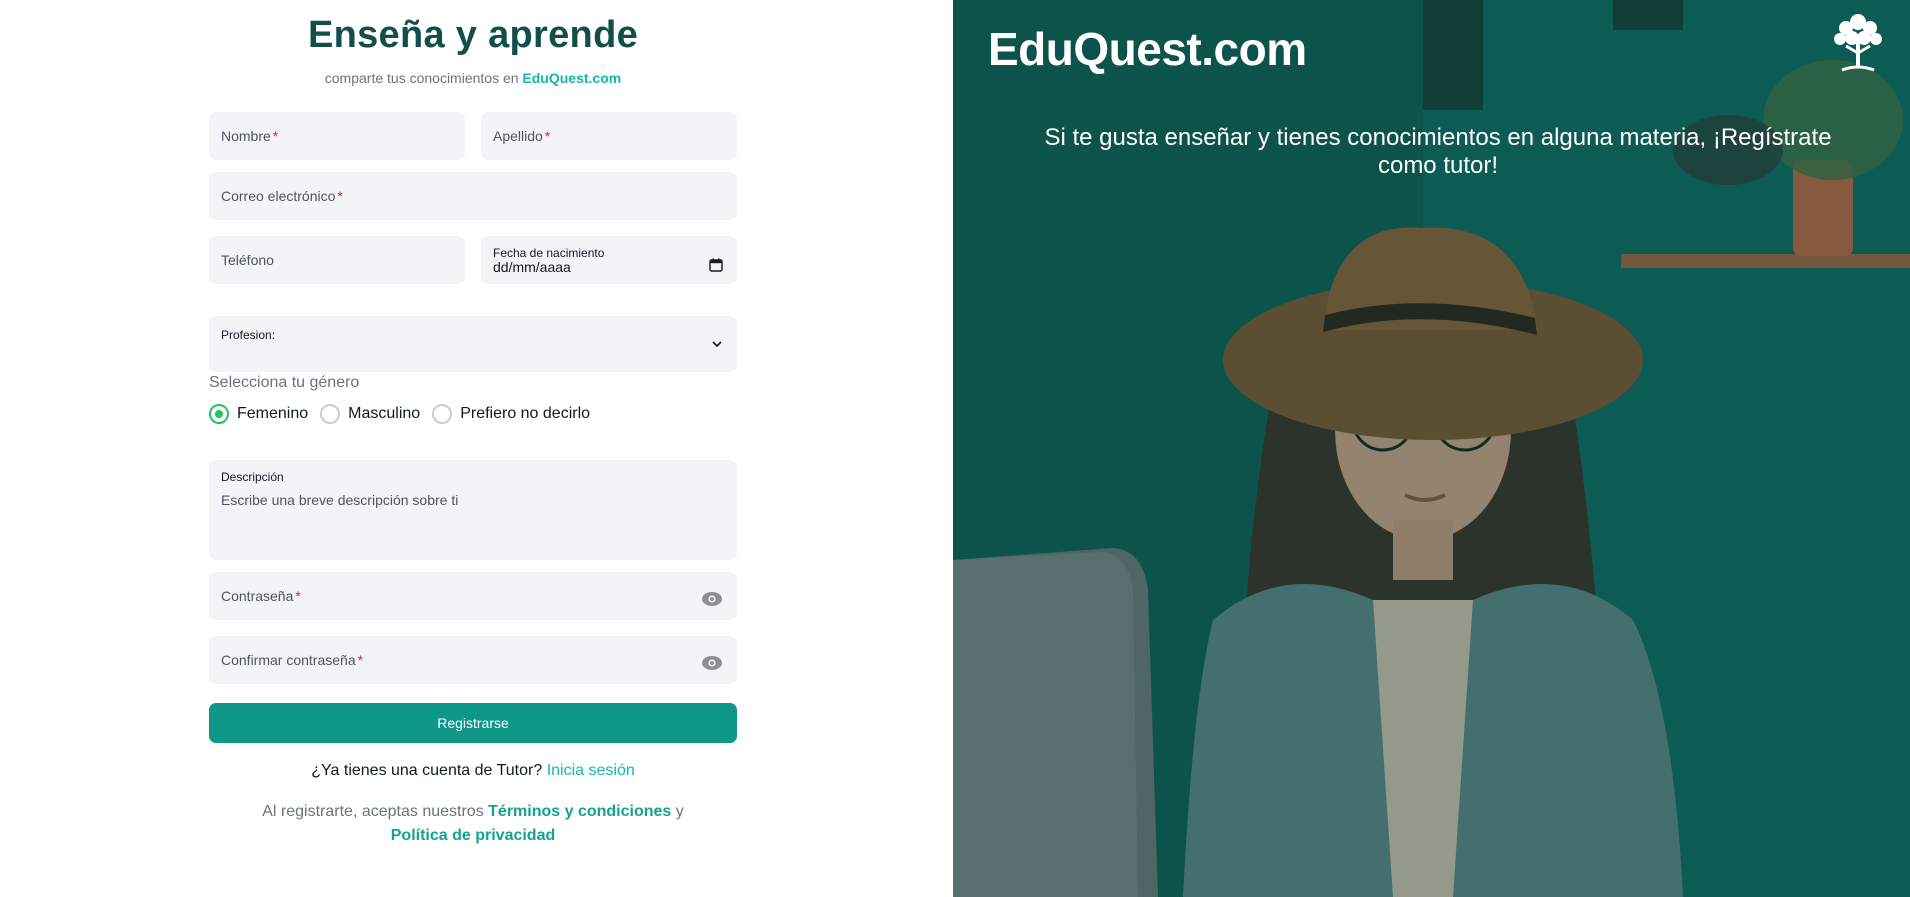 The height and width of the screenshot is (897, 1910). Describe the element at coordinates (532, 267) in the screenshot. I see `birthdate-value: dd/mm/aaaa` at that location.